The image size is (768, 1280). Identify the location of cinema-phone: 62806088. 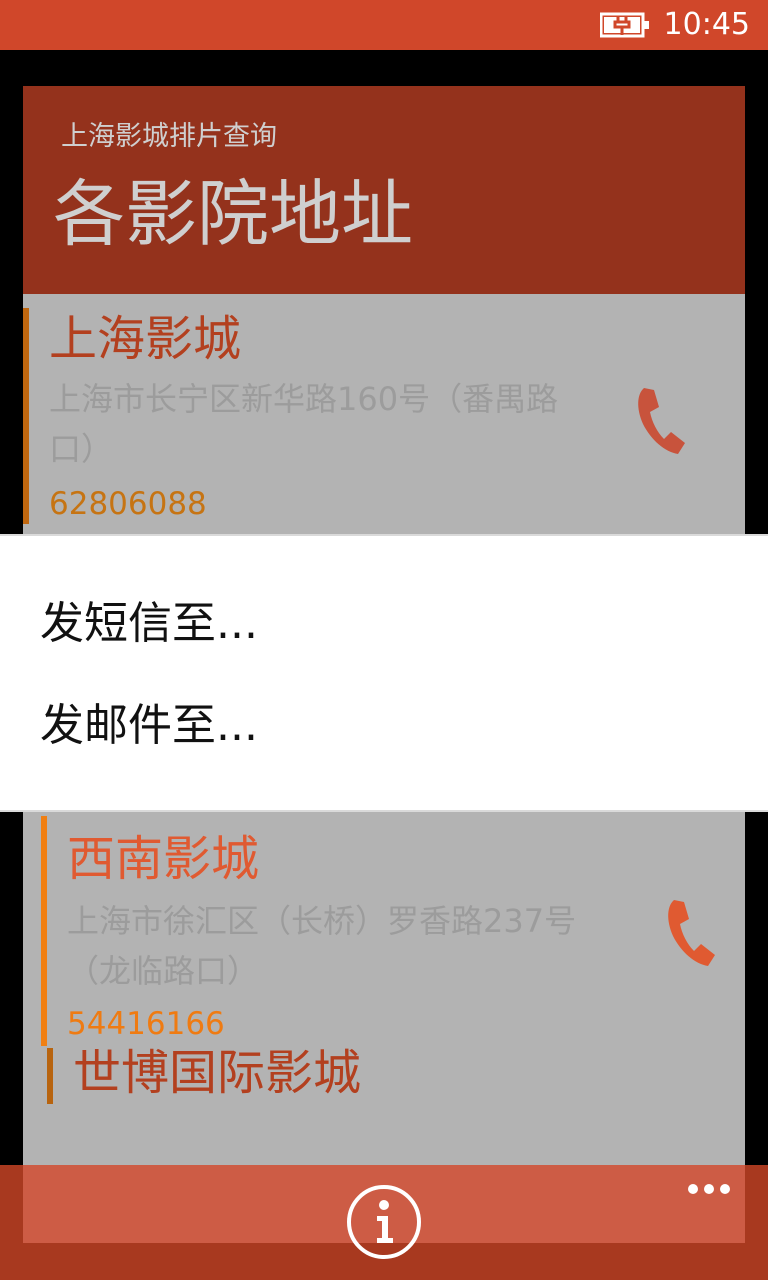
(128, 504).